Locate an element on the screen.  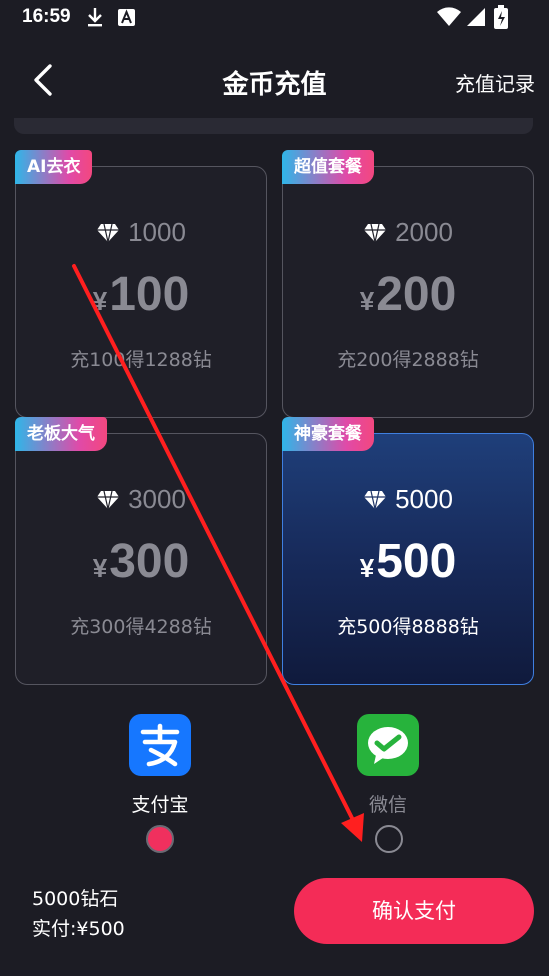
package-tag: 神豪套餐 is located at coordinates (328, 434).